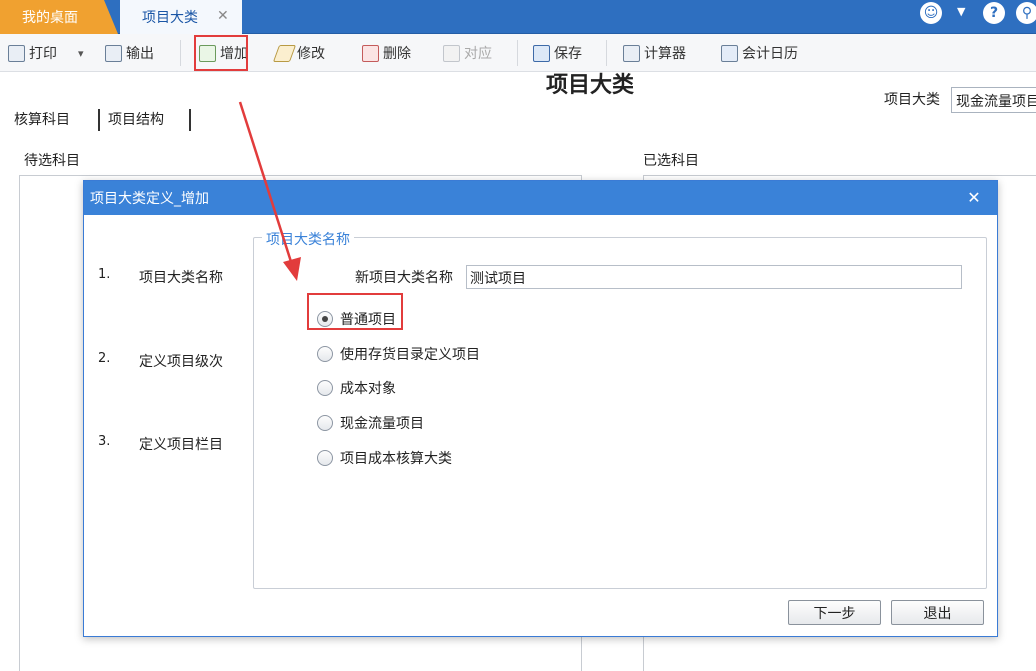  I want to click on printer-icon, so click(16, 53).